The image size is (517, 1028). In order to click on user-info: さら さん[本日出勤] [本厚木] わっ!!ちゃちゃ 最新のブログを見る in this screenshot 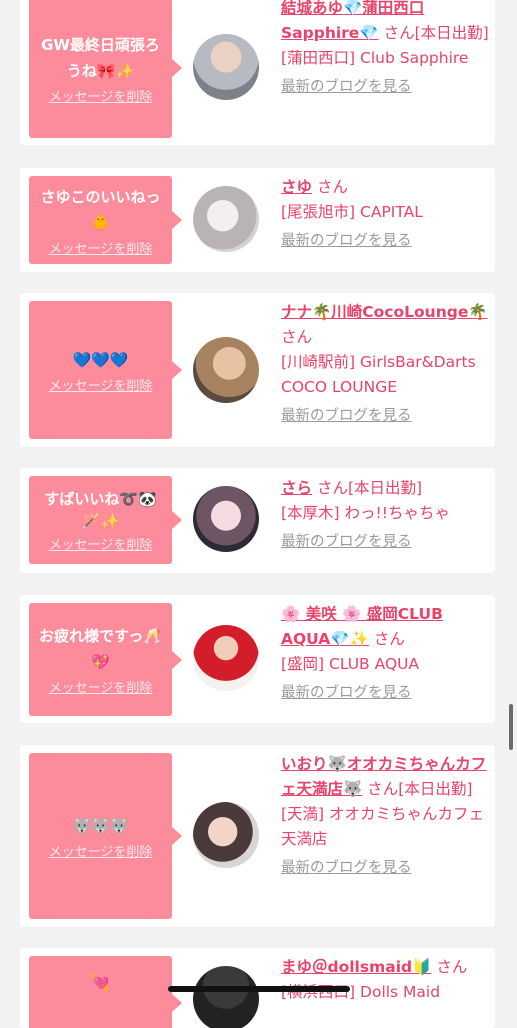, I will do `click(387, 515)`.